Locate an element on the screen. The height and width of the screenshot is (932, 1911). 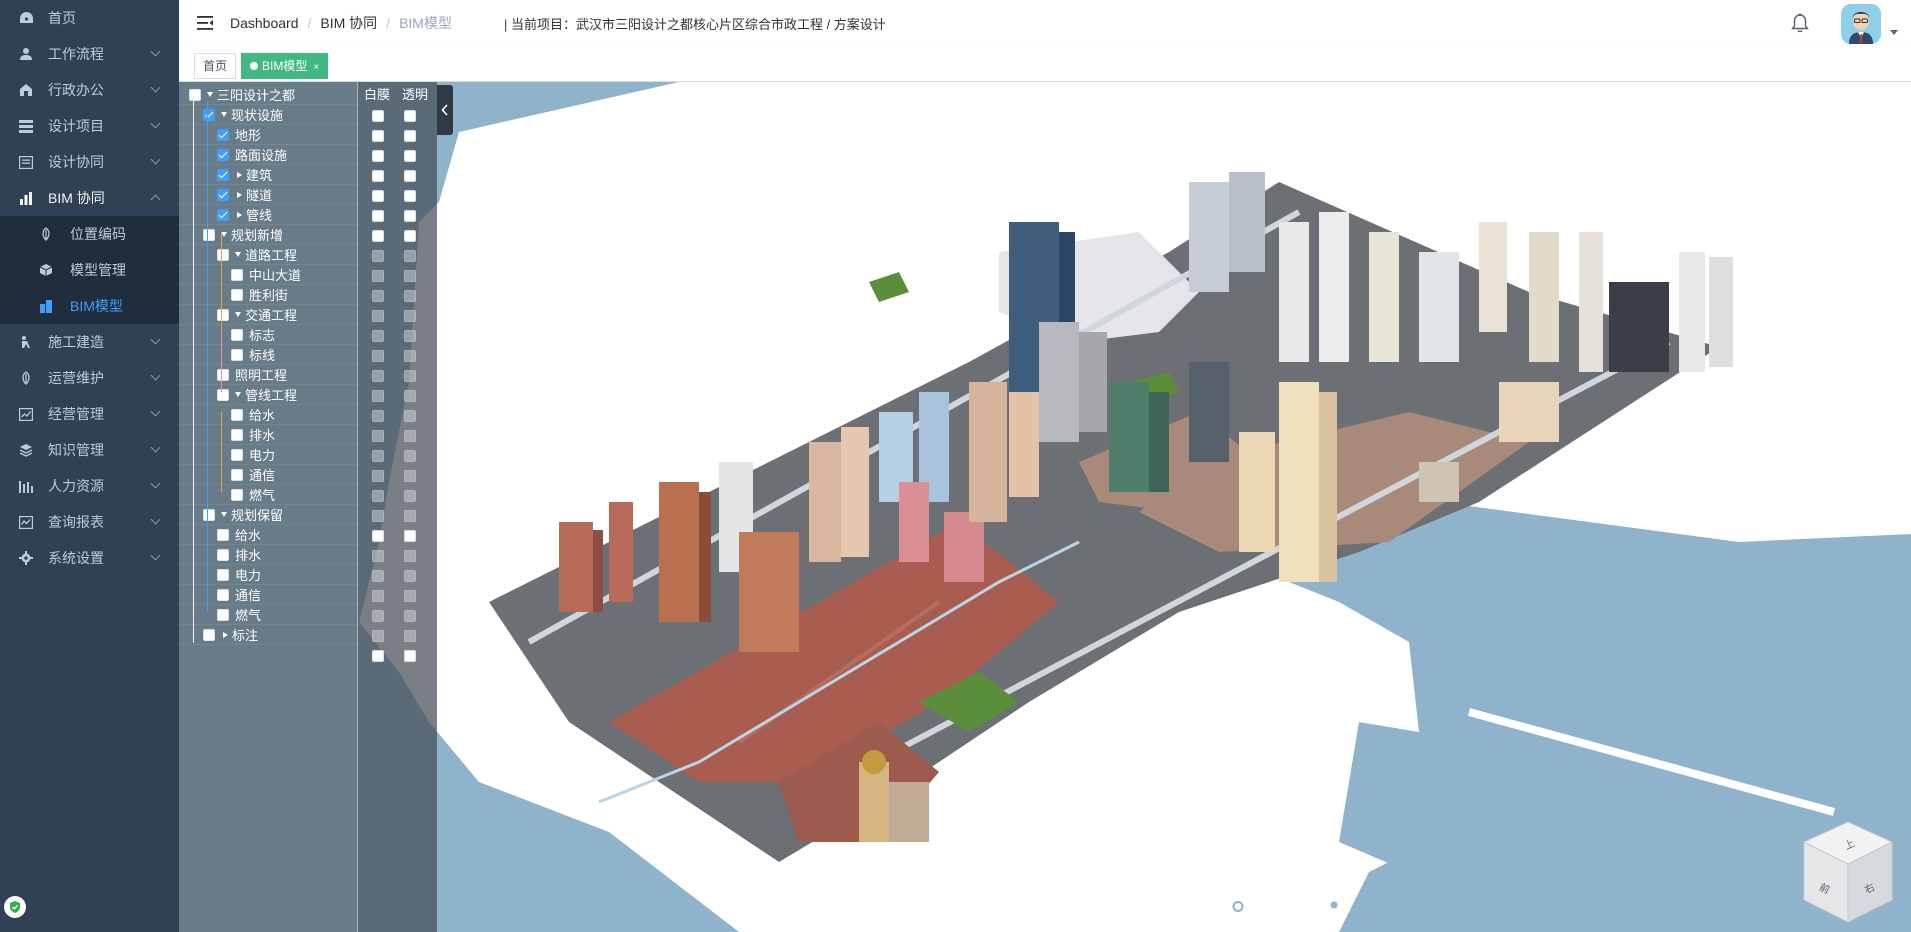
tree-node: 地形 is located at coordinates (268, 135).